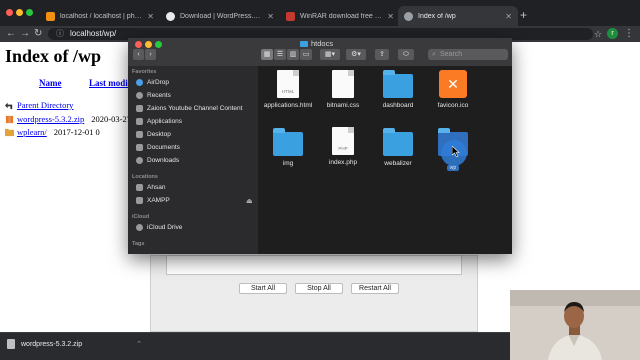 This screenshot has height=360, width=640. I want to click on parent-directory-link: Parent Directory, so click(45, 105).